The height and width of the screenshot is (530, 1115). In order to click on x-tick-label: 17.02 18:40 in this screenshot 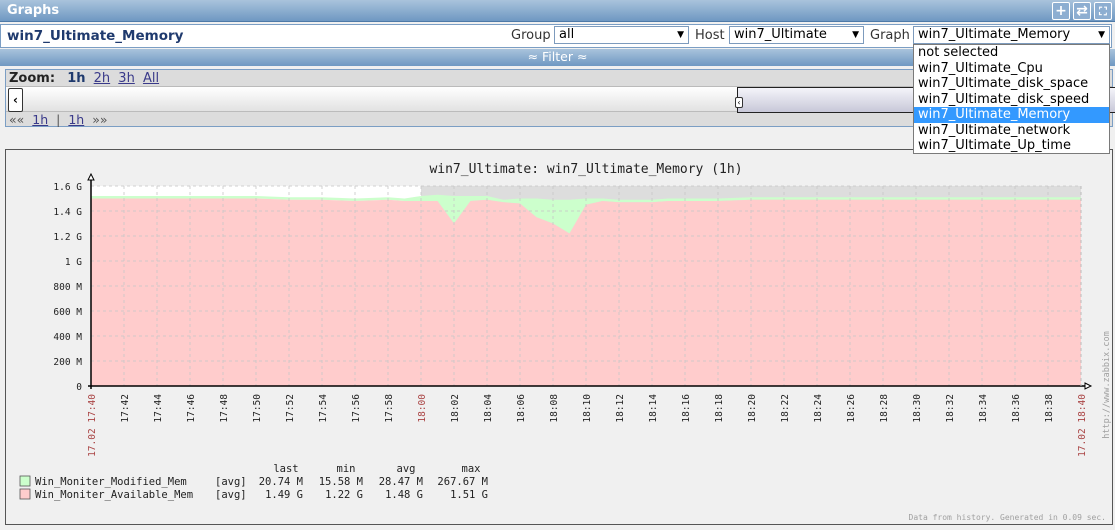, I will do `click(1082, 425)`.